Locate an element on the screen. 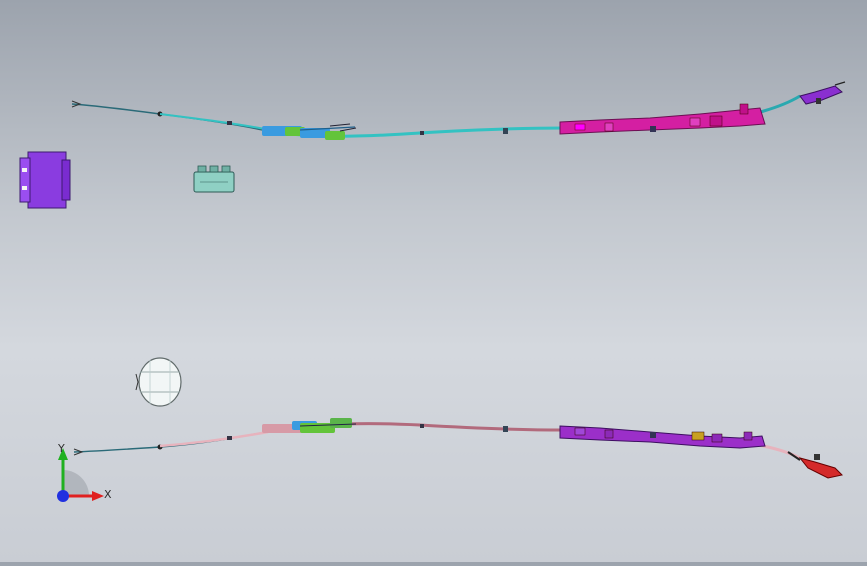 This screenshot has width=867, height=566. bottom-bracket is located at coordinates (662, 437).